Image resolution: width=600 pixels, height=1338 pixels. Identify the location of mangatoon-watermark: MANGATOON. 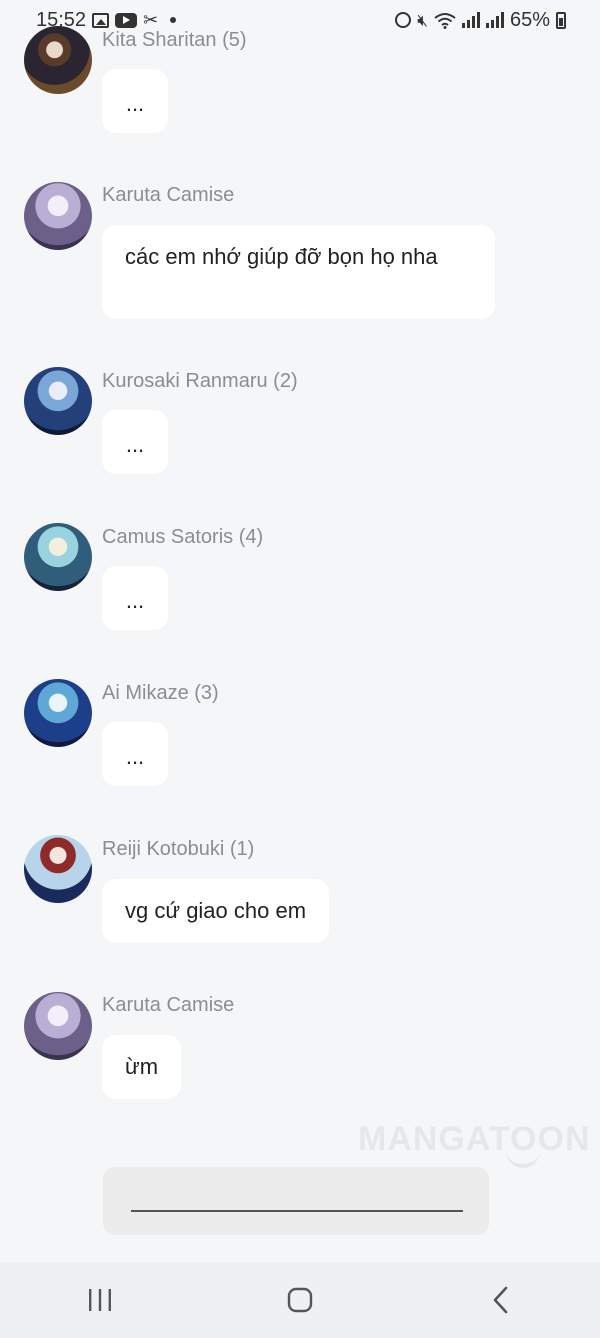
(474, 1139).